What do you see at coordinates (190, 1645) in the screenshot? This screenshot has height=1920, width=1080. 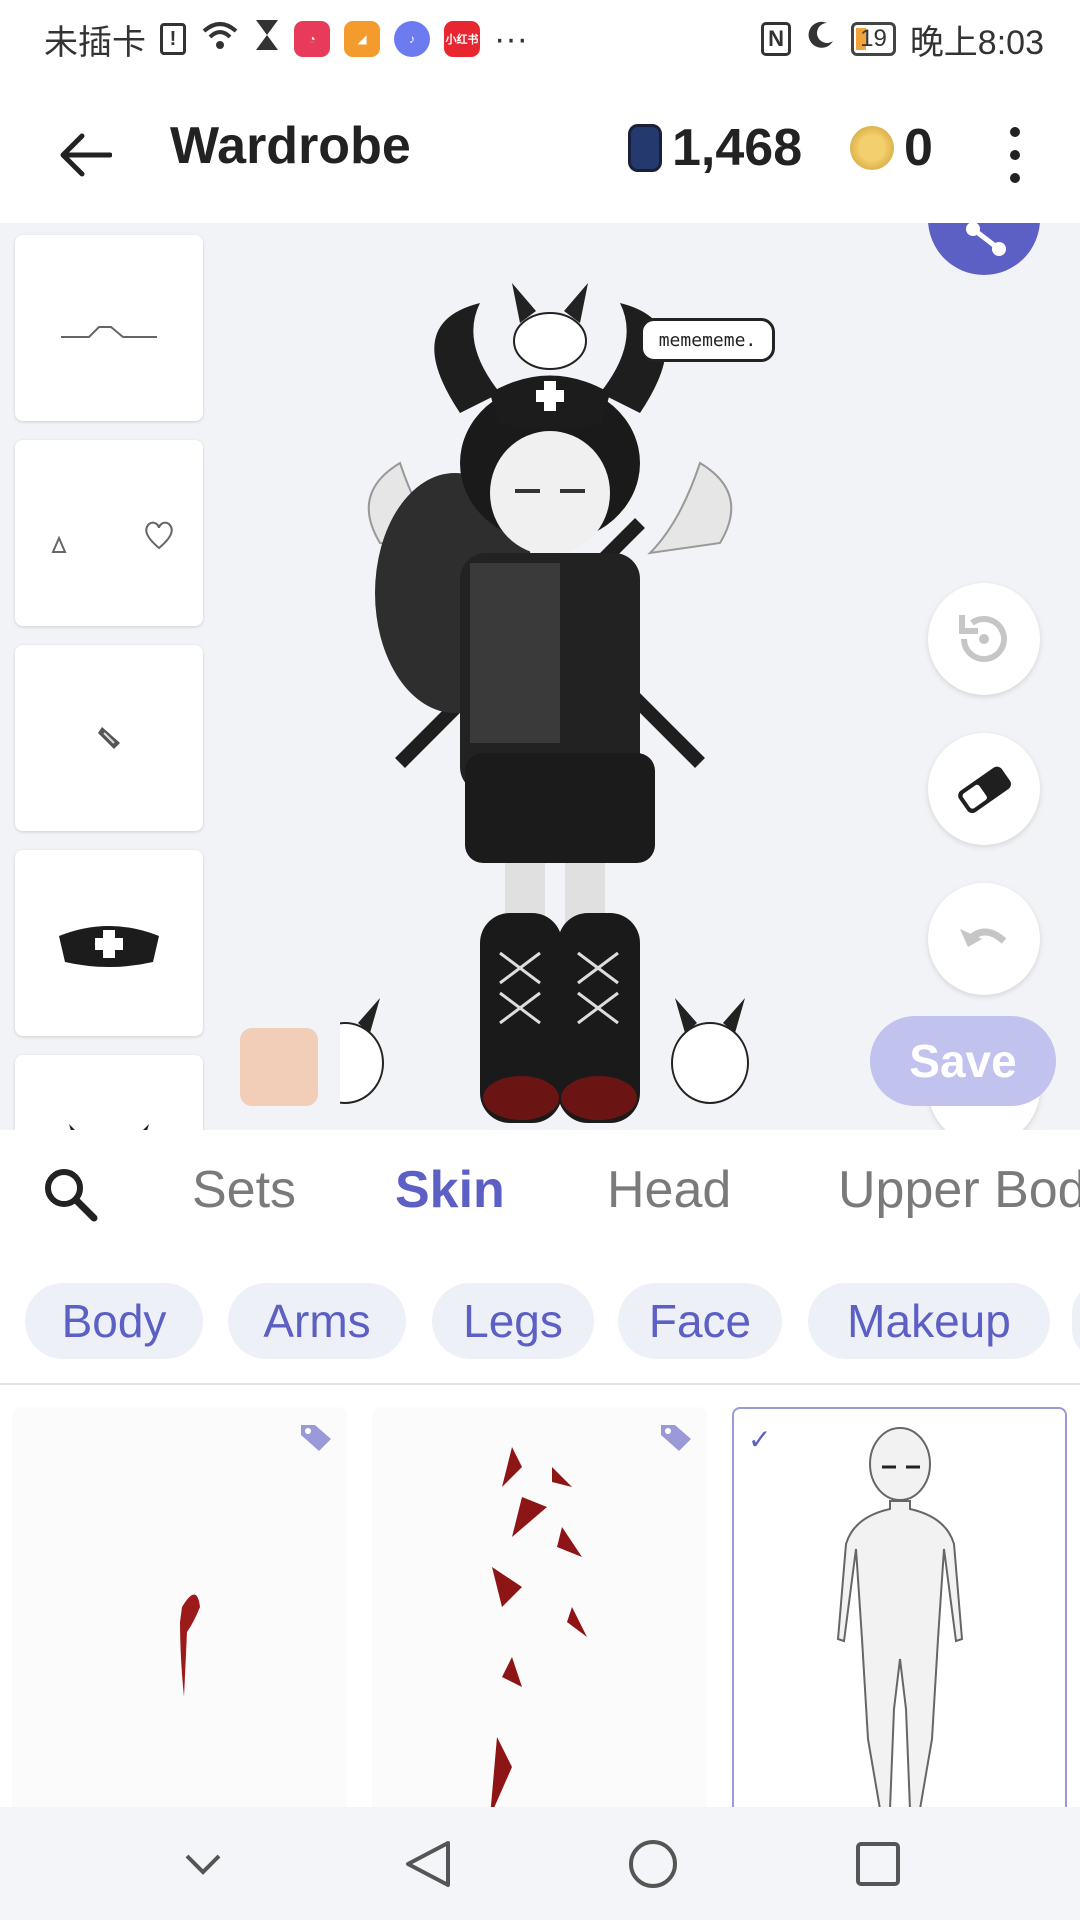 I see `blood-drip-image` at bounding box center [190, 1645].